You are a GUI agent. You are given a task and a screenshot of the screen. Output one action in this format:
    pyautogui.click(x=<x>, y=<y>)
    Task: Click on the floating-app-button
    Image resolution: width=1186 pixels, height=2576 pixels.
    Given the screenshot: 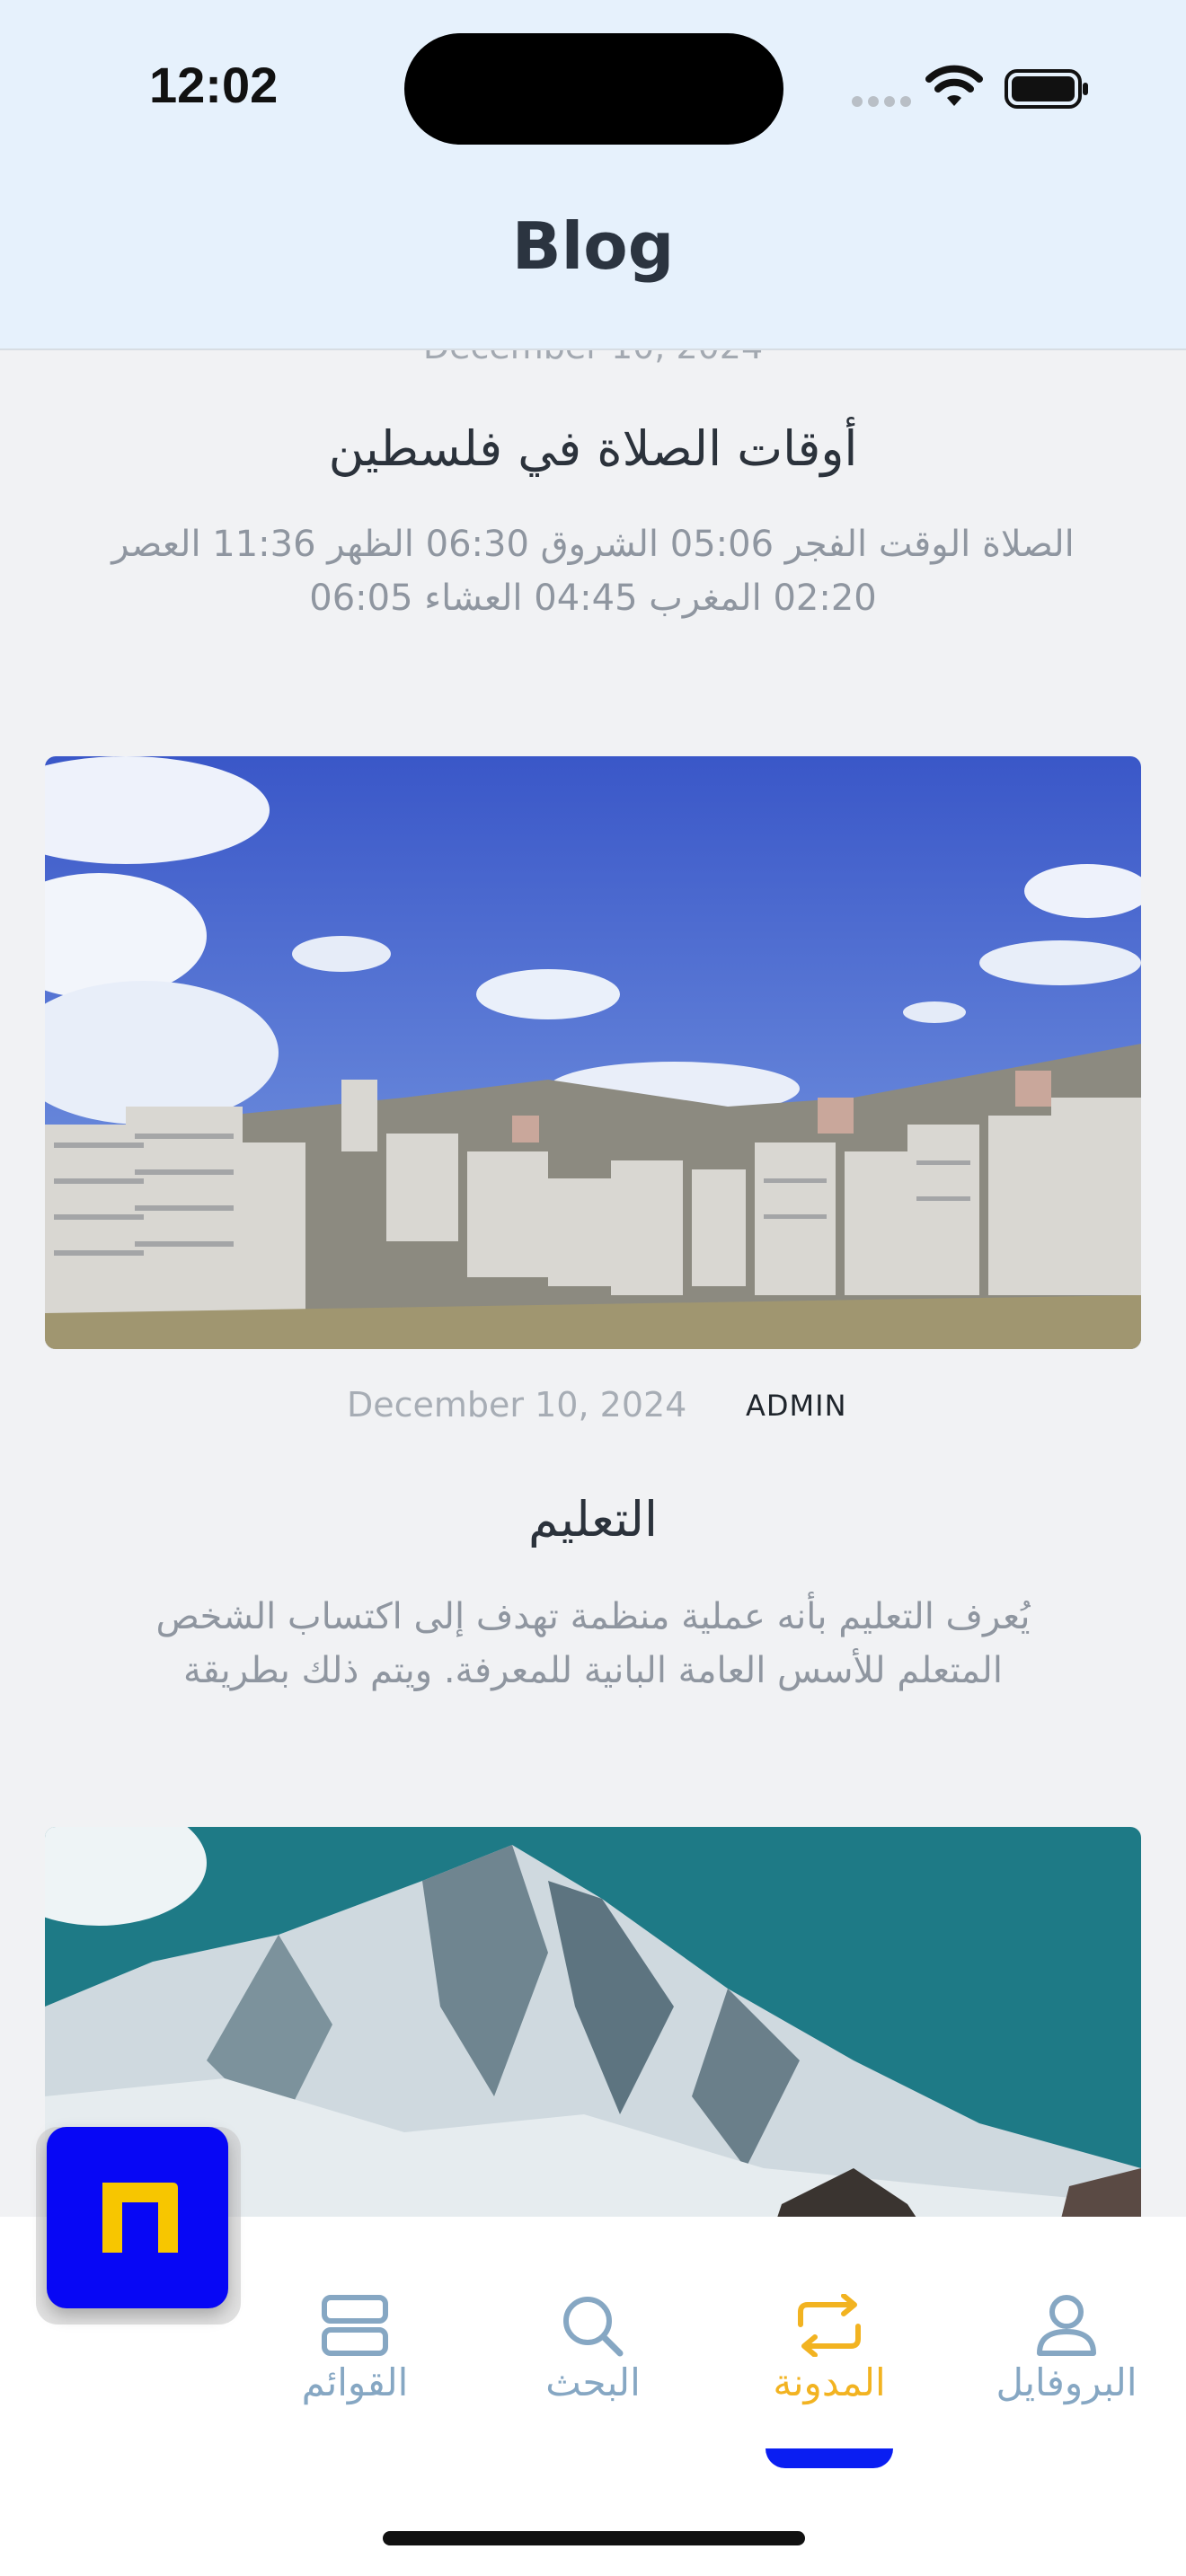 What is the action you would take?
    pyautogui.click(x=137, y=2217)
    